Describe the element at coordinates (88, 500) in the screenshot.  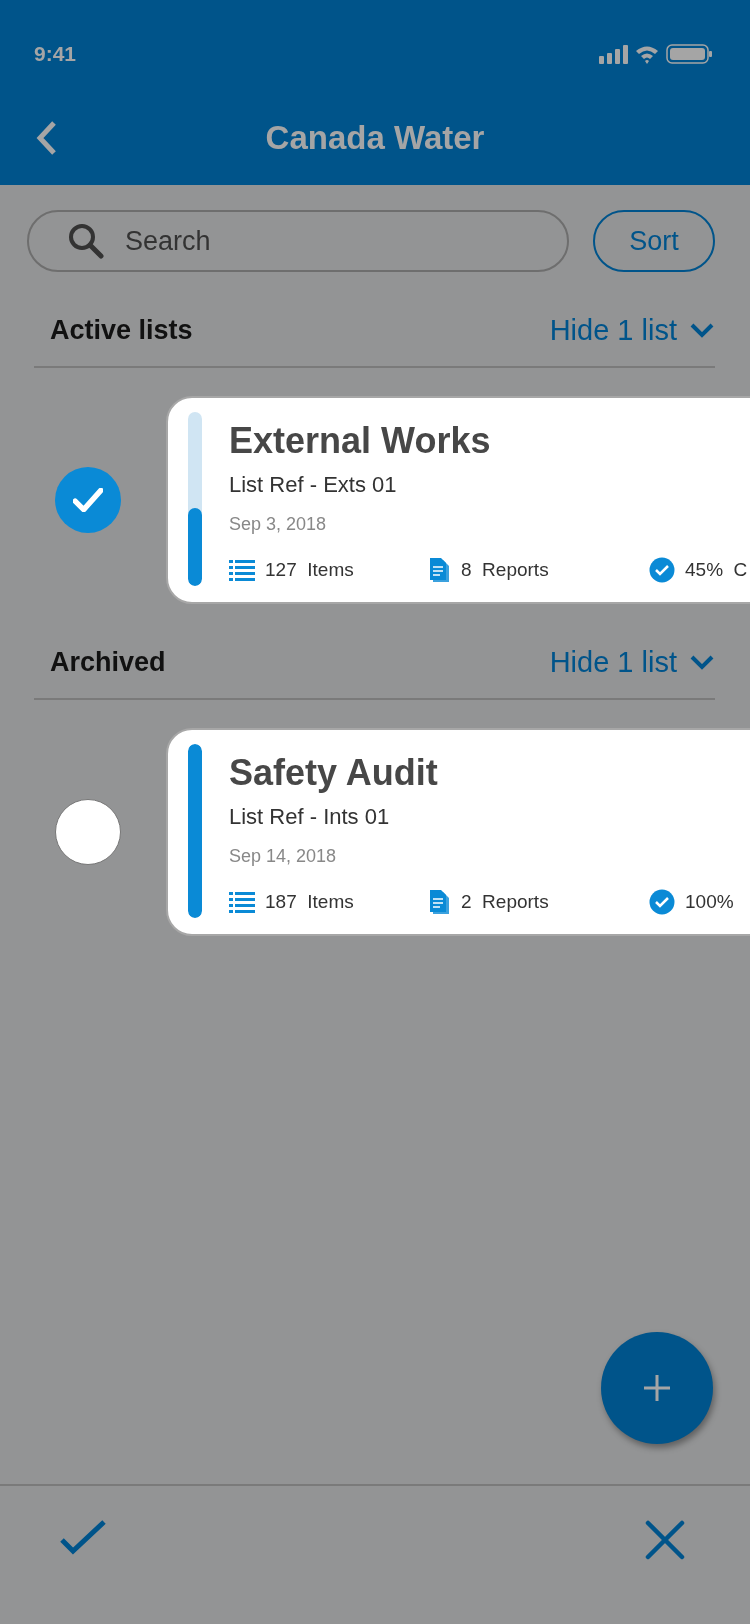
I see `checkmark-icon` at that location.